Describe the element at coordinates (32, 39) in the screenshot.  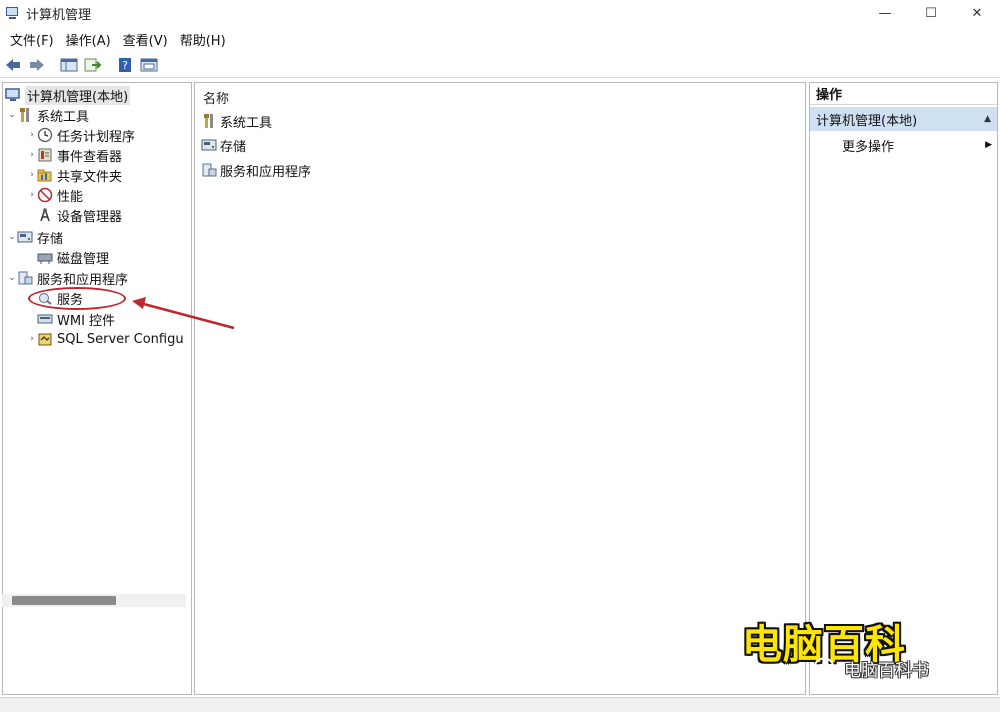
I see `menu-file: 文件(F)` at that location.